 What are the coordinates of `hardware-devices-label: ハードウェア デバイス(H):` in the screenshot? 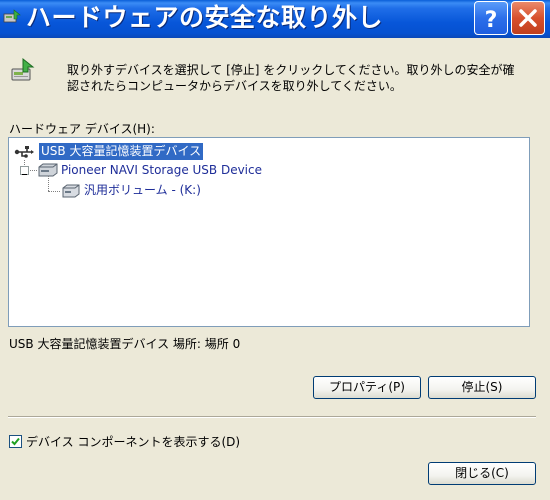 It's located at (82, 129).